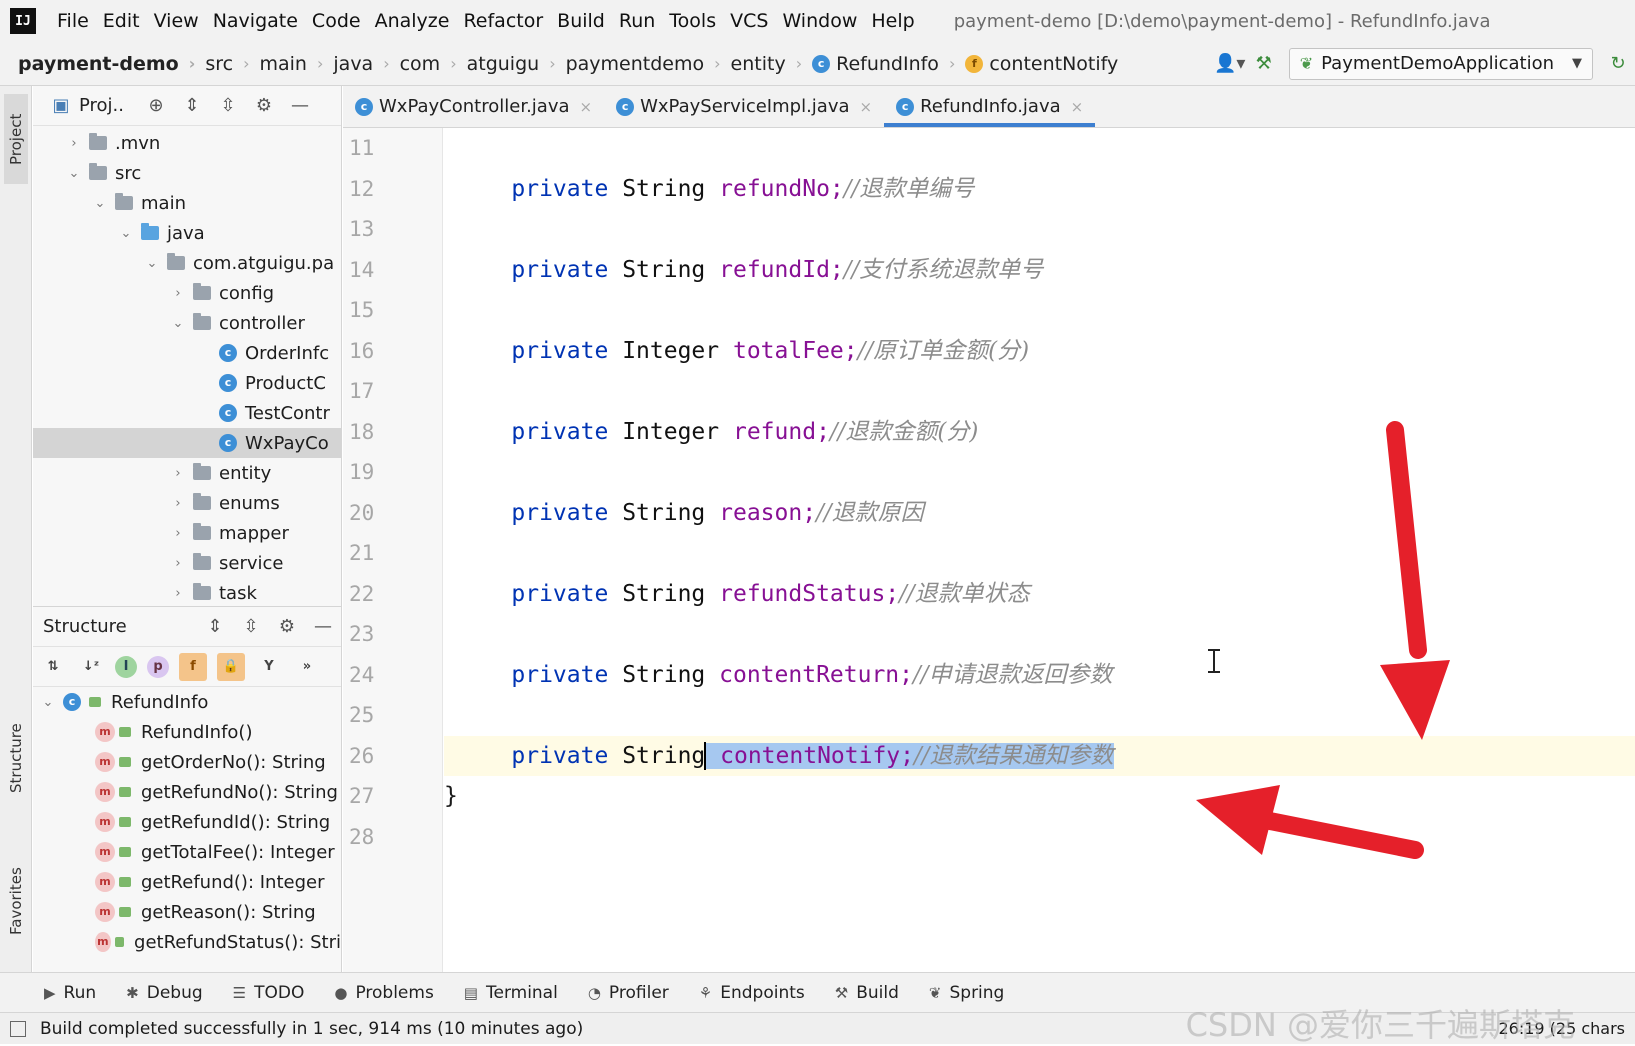 This screenshot has width=1635, height=1046. Describe the element at coordinates (70, 993) in the screenshot. I see `run-tool-button: ▶ Run` at that location.